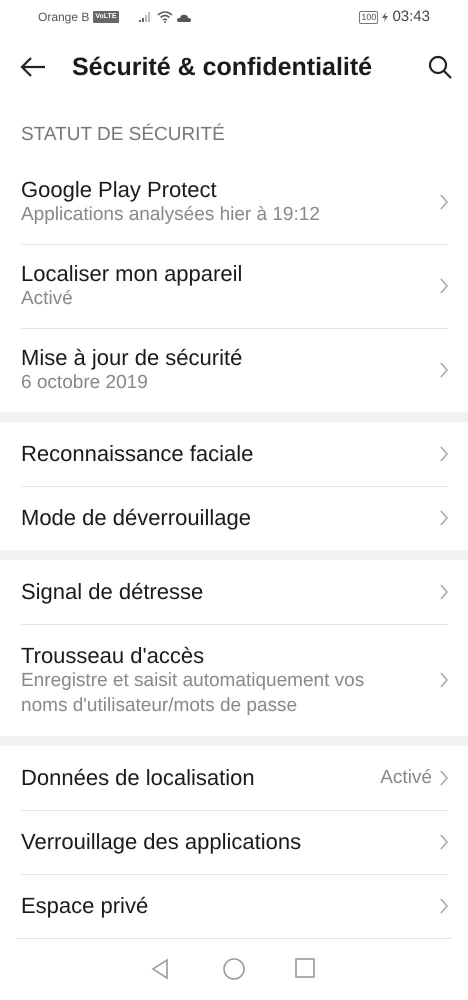 This screenshot has width=468, height=1000. What do you see at coordinates (138, 778) in the screenshot?
I see `item-title: Données de localisation` at bounding box center [138, 778].